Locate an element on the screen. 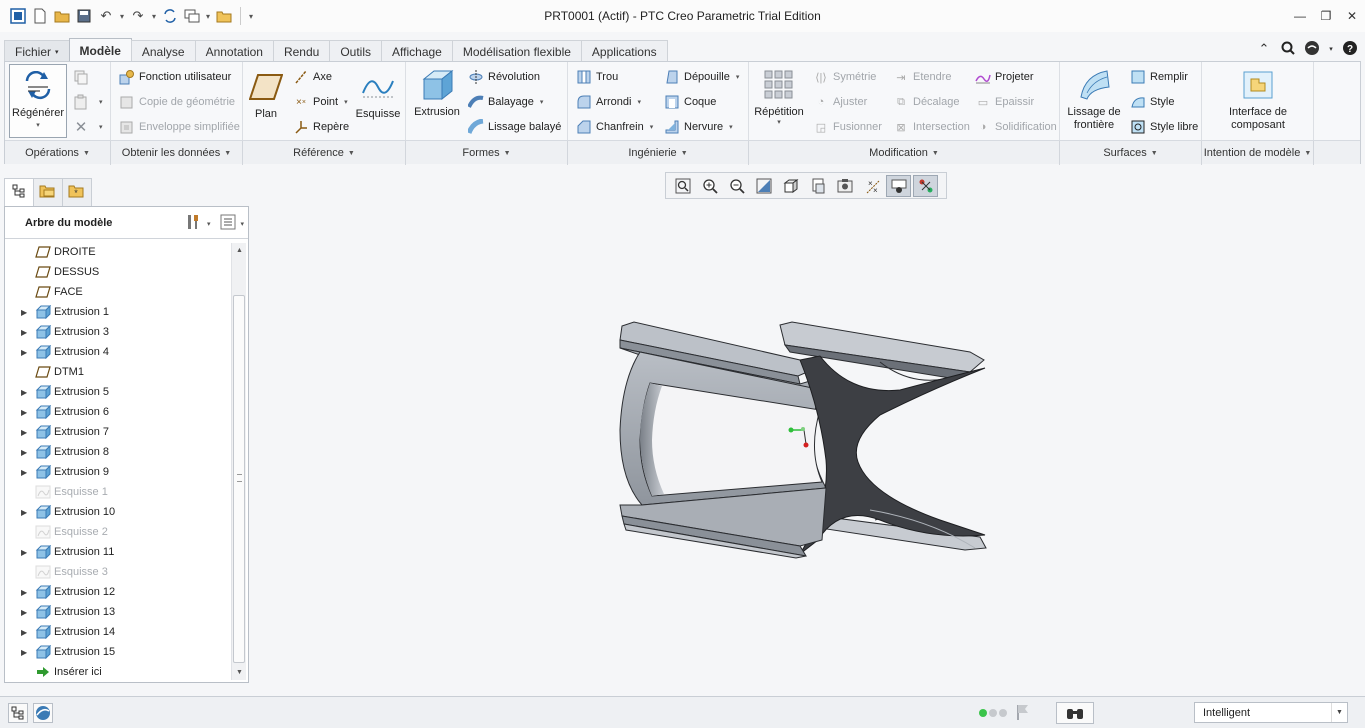 Image resolution: width=1365 pixels, height=728 pixels. scroll-down-icon: ▼ is located at coordinates (239, 672).